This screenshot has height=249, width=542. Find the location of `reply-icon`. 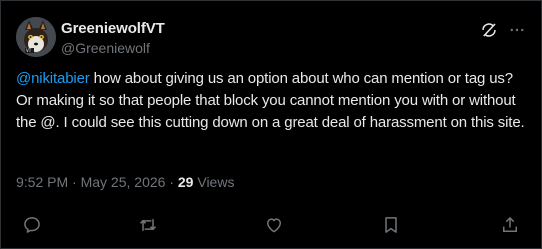

reply-icon is located at coordinates (32, 225).